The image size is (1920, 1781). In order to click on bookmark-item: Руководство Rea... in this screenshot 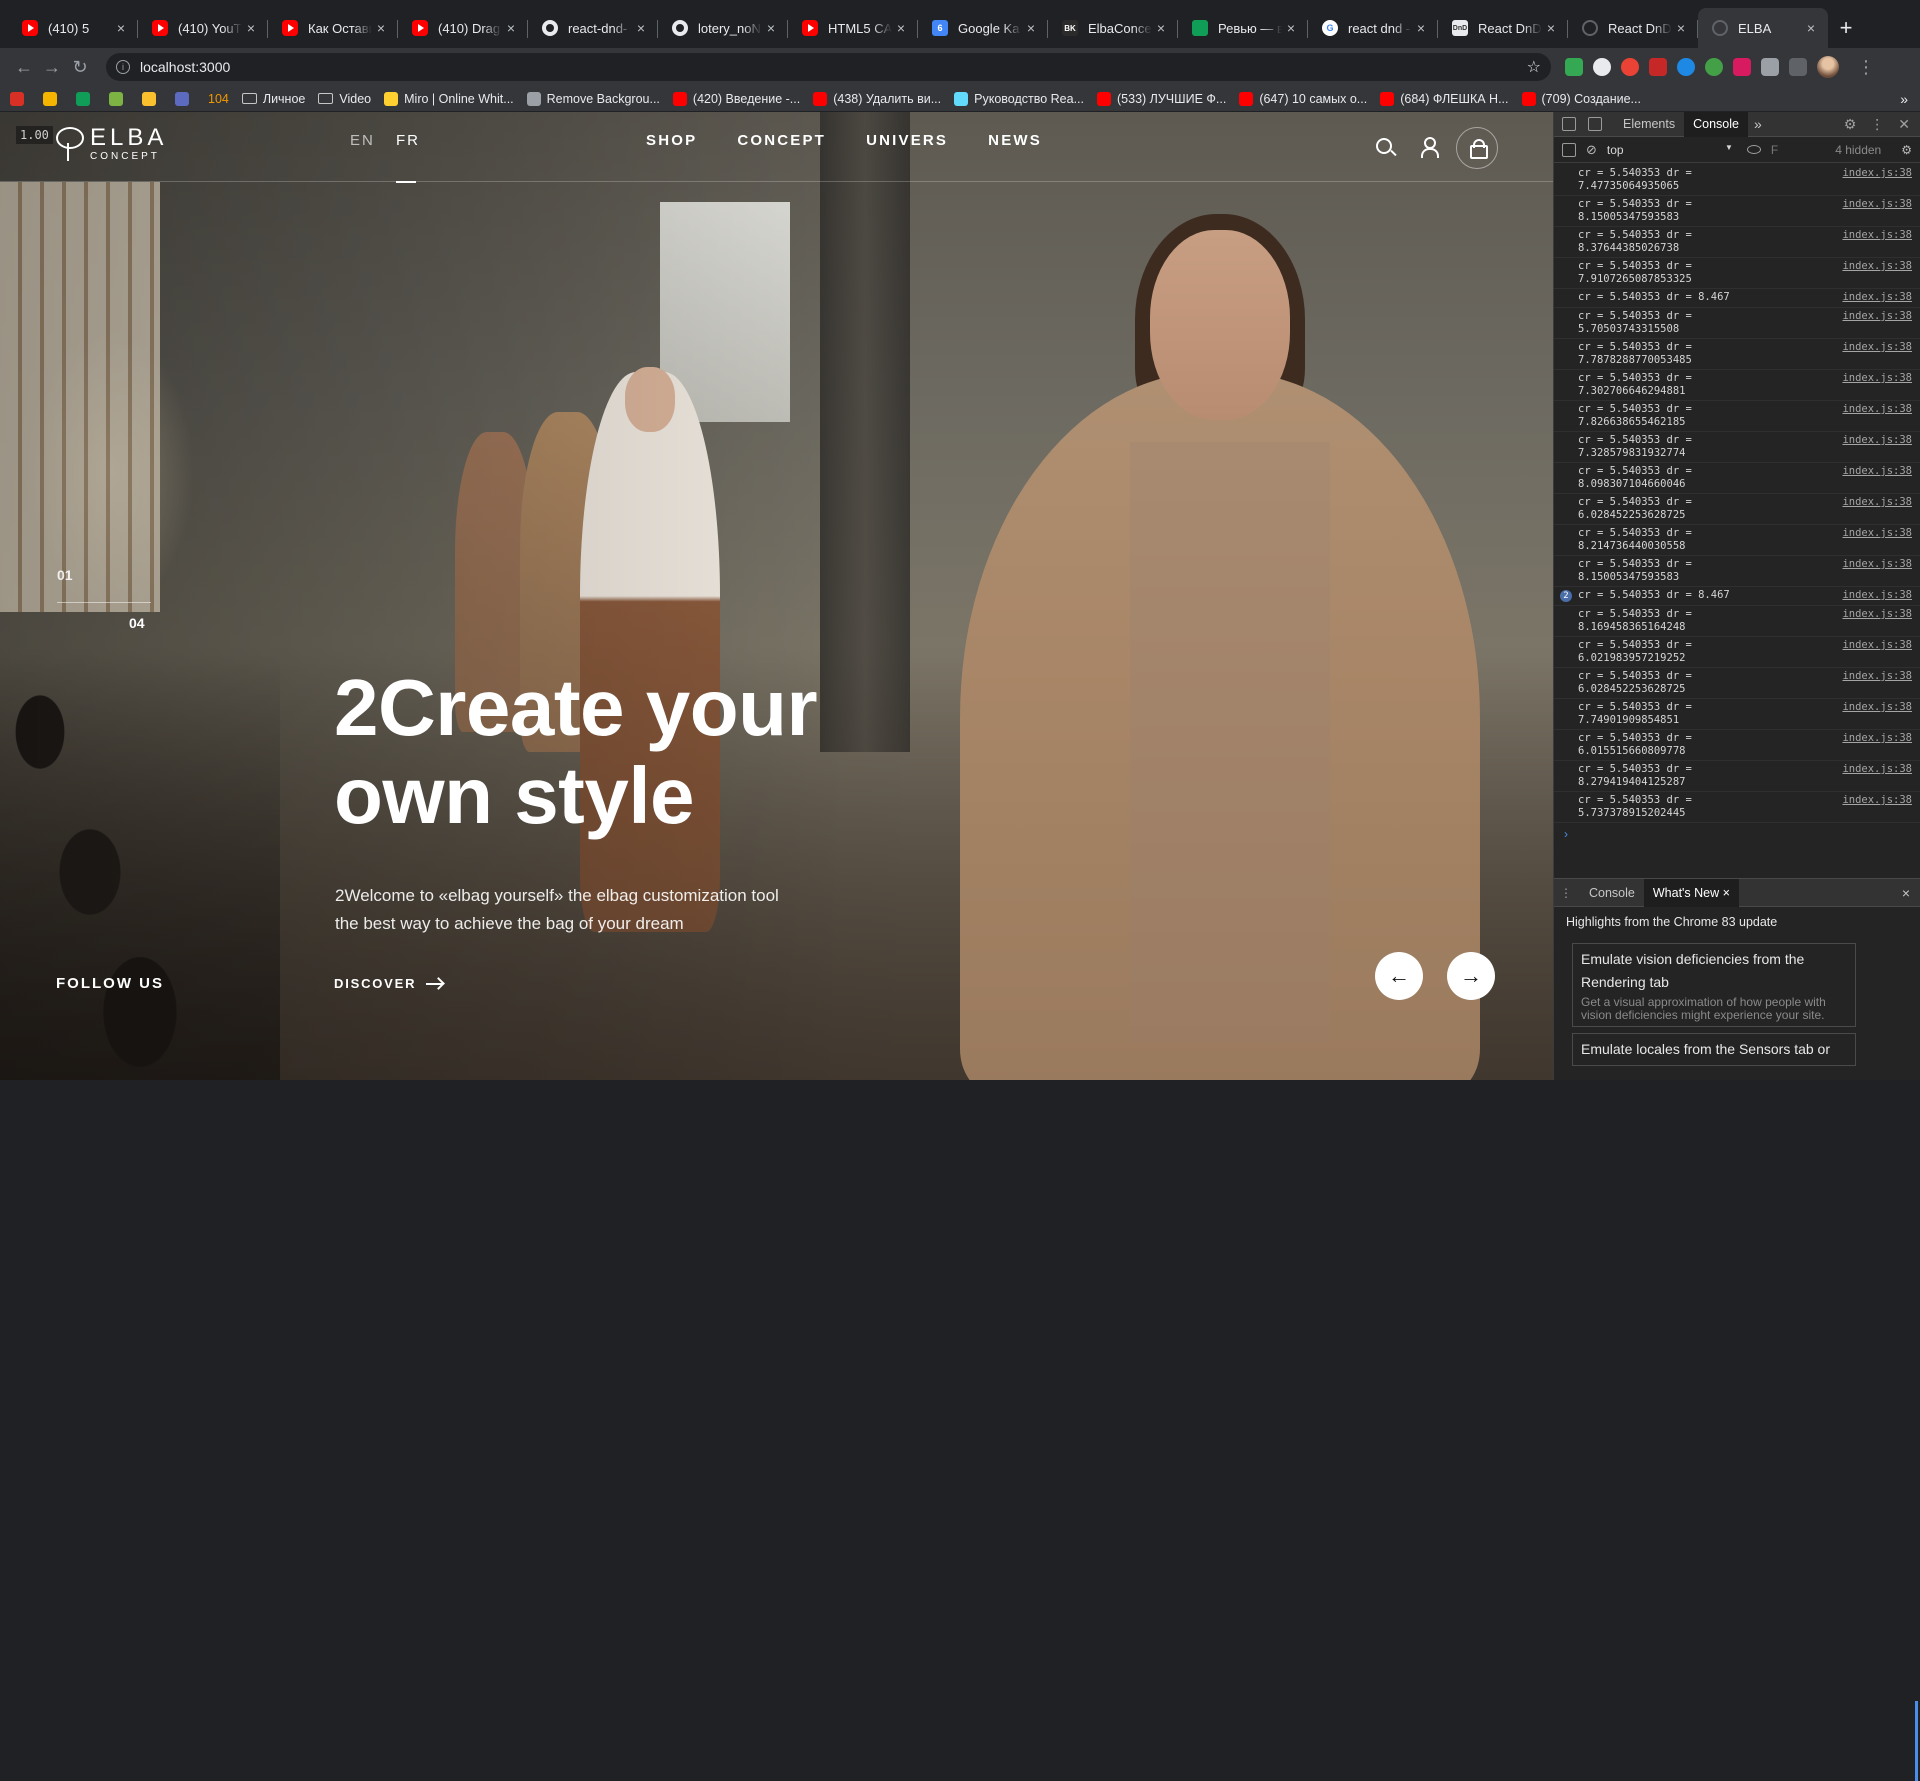, I will do `click(1019, 98)`.